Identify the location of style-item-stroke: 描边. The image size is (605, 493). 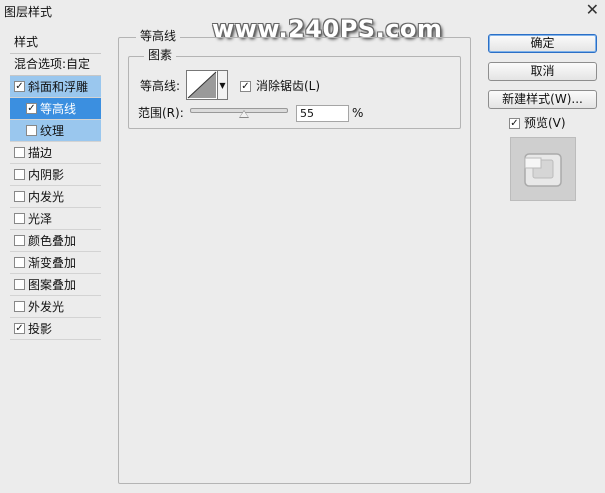
(55, 153).